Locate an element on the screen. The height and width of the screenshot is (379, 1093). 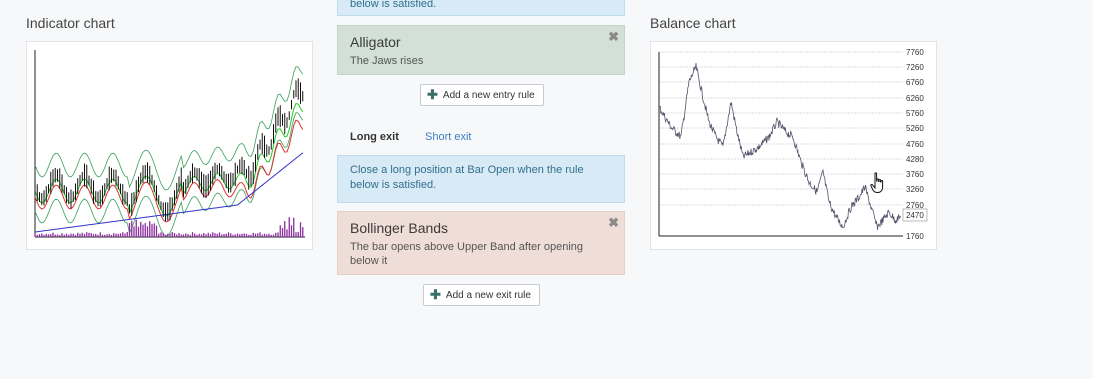
indicator-chart is located at coordinates (169, 145).